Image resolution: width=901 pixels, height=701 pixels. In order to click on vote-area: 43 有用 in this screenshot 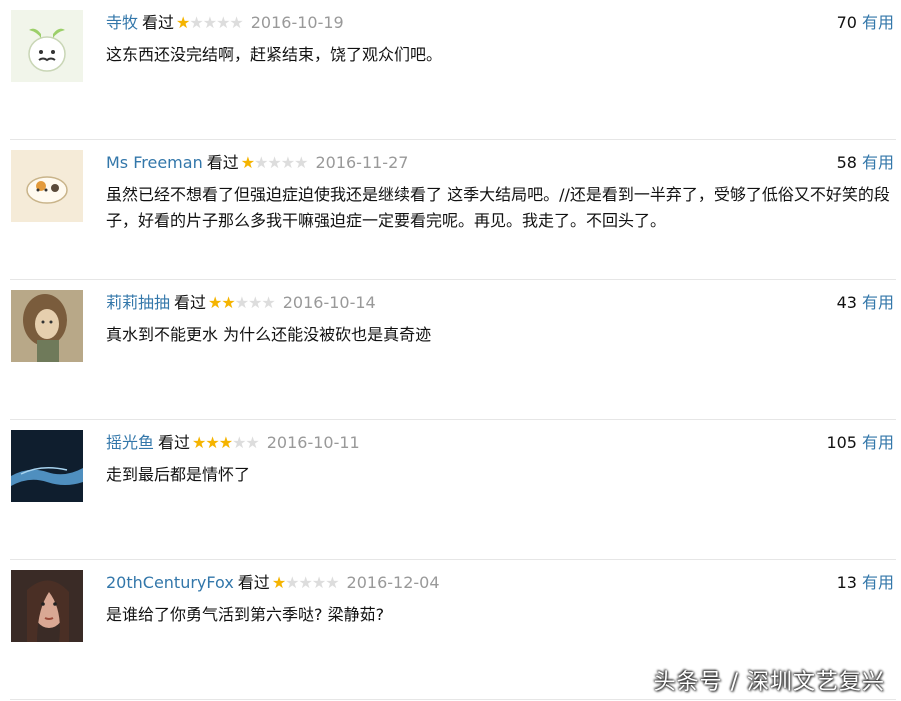, I will do `click(865, 303)`.